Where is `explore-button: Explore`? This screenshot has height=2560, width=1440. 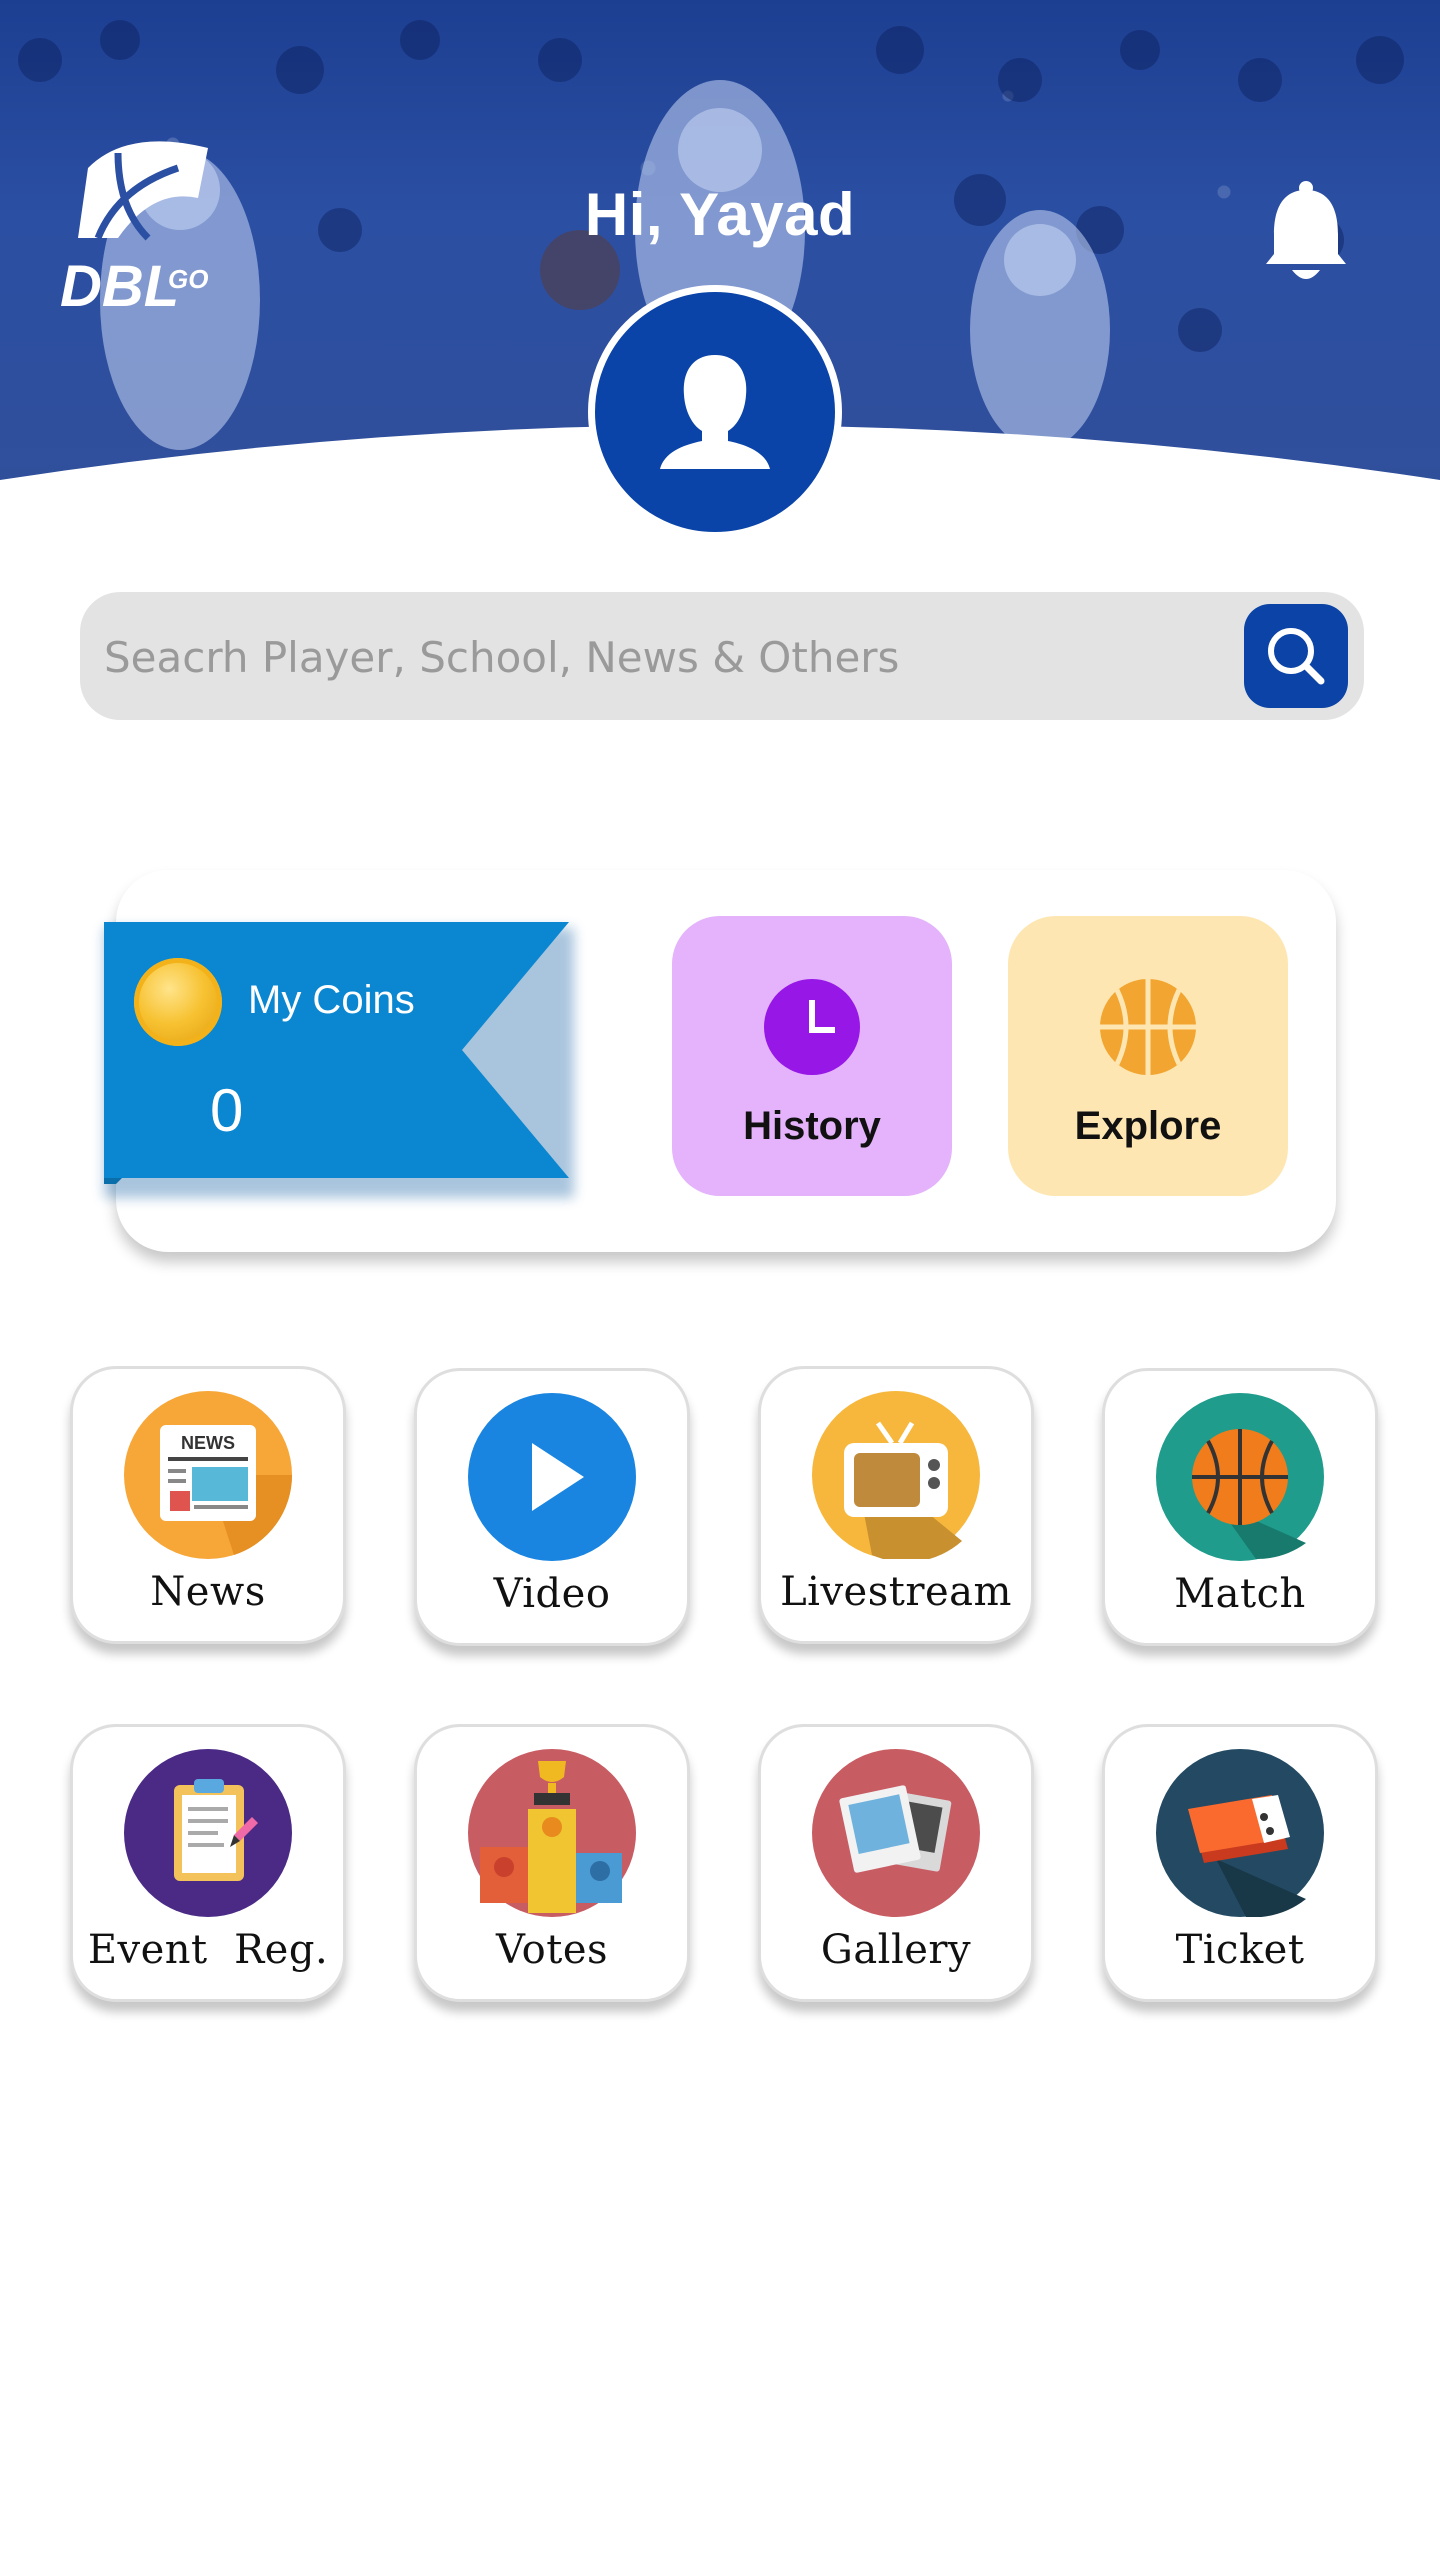 explore-button: Explore is located at coordinates (1148, 1056).